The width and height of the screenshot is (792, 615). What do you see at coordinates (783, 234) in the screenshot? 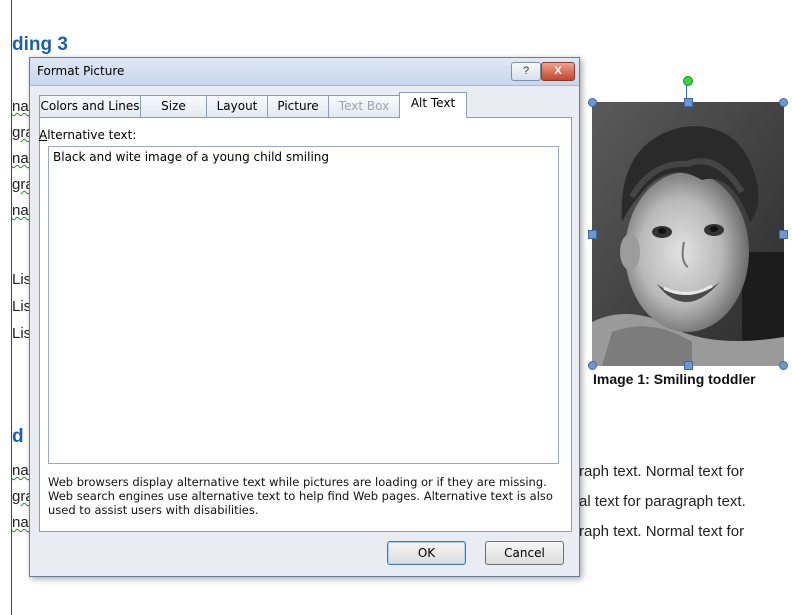
I see `resize-handle-right` at bounding box center [783, 234].